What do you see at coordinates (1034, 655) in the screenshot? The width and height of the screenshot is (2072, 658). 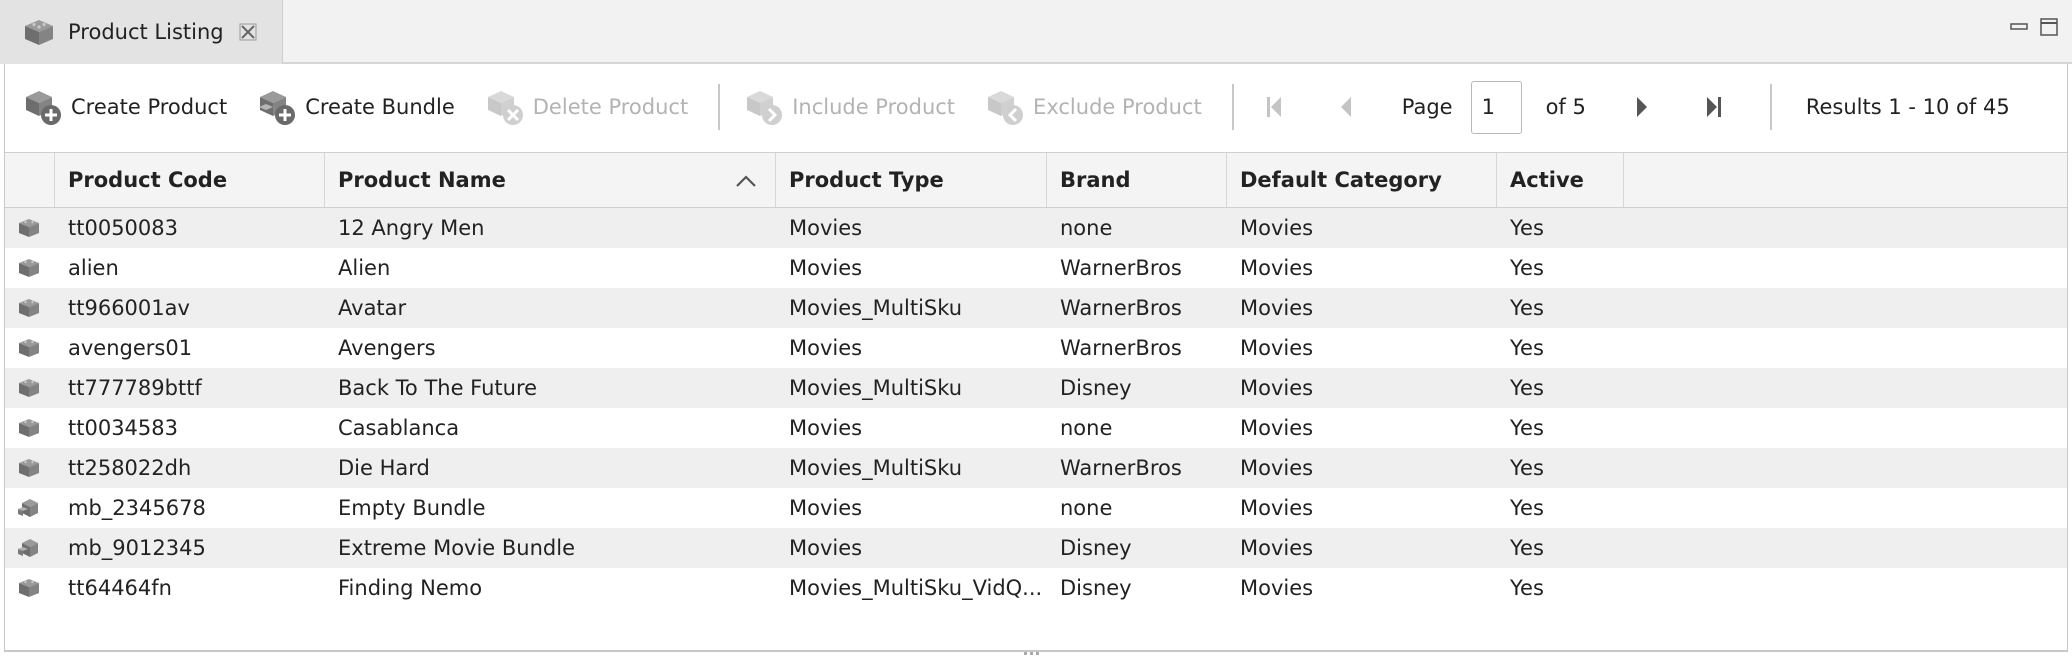 I see `resize-grip` at bounding box center [1034, 655].